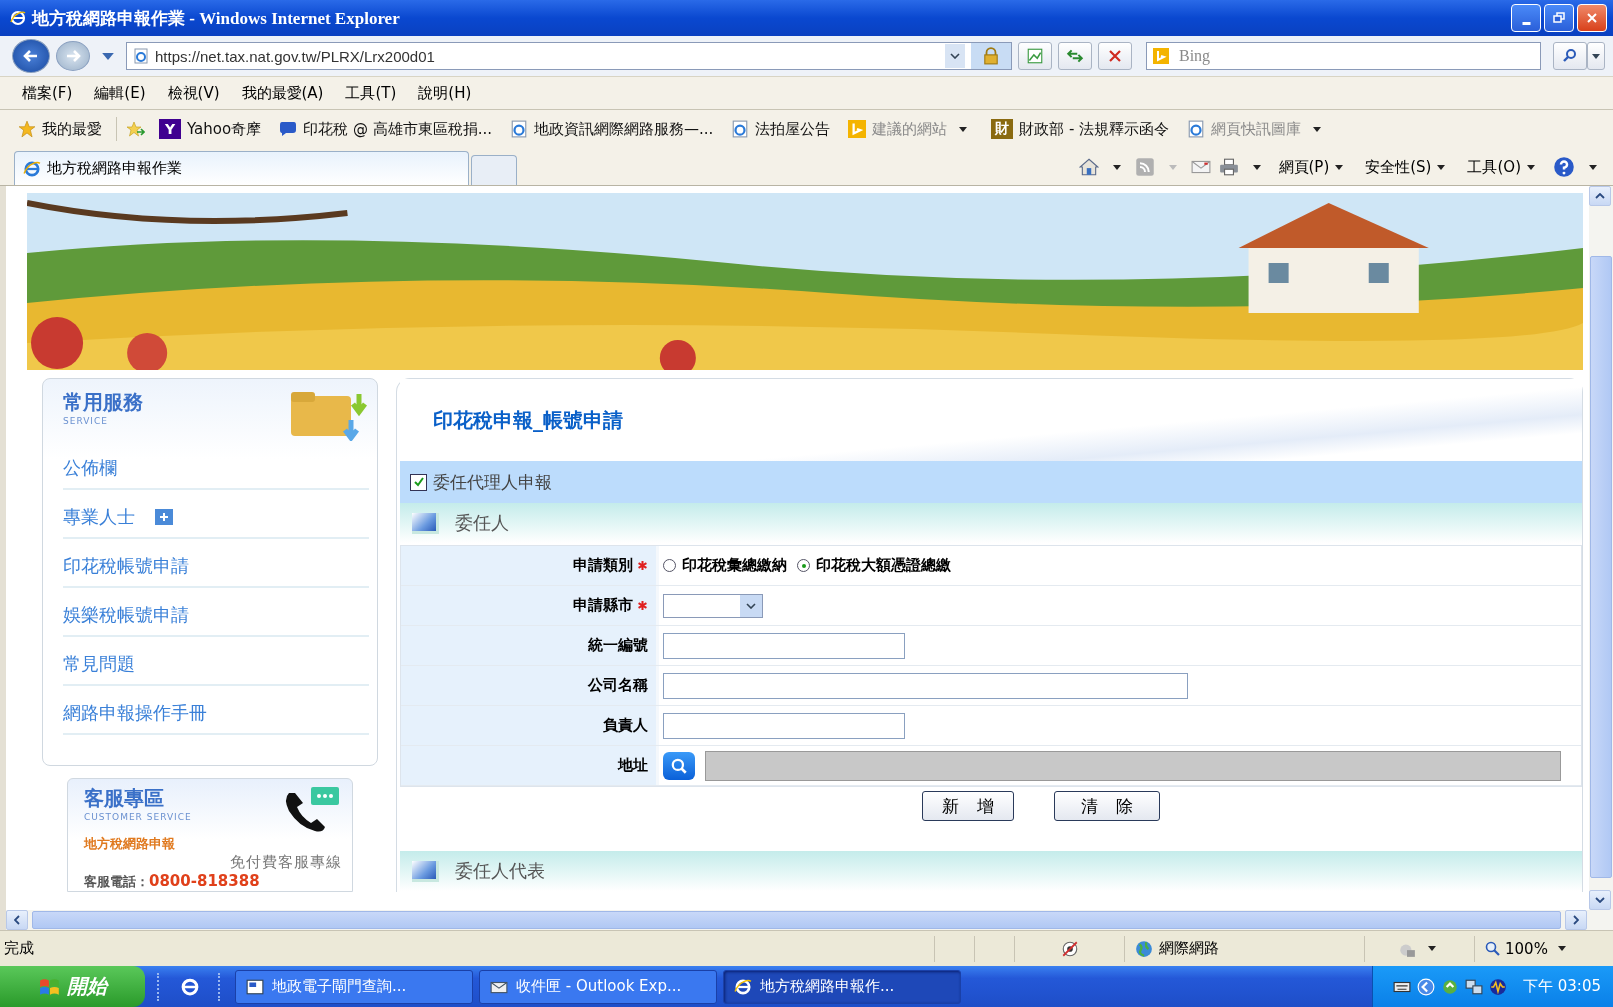 This screenshot has width=1613, height=1007. What do you see at coordinates (530, 605) in the screenshot?
I see `field-label-cell: 申請縣市` at bounding box center [530, 605].